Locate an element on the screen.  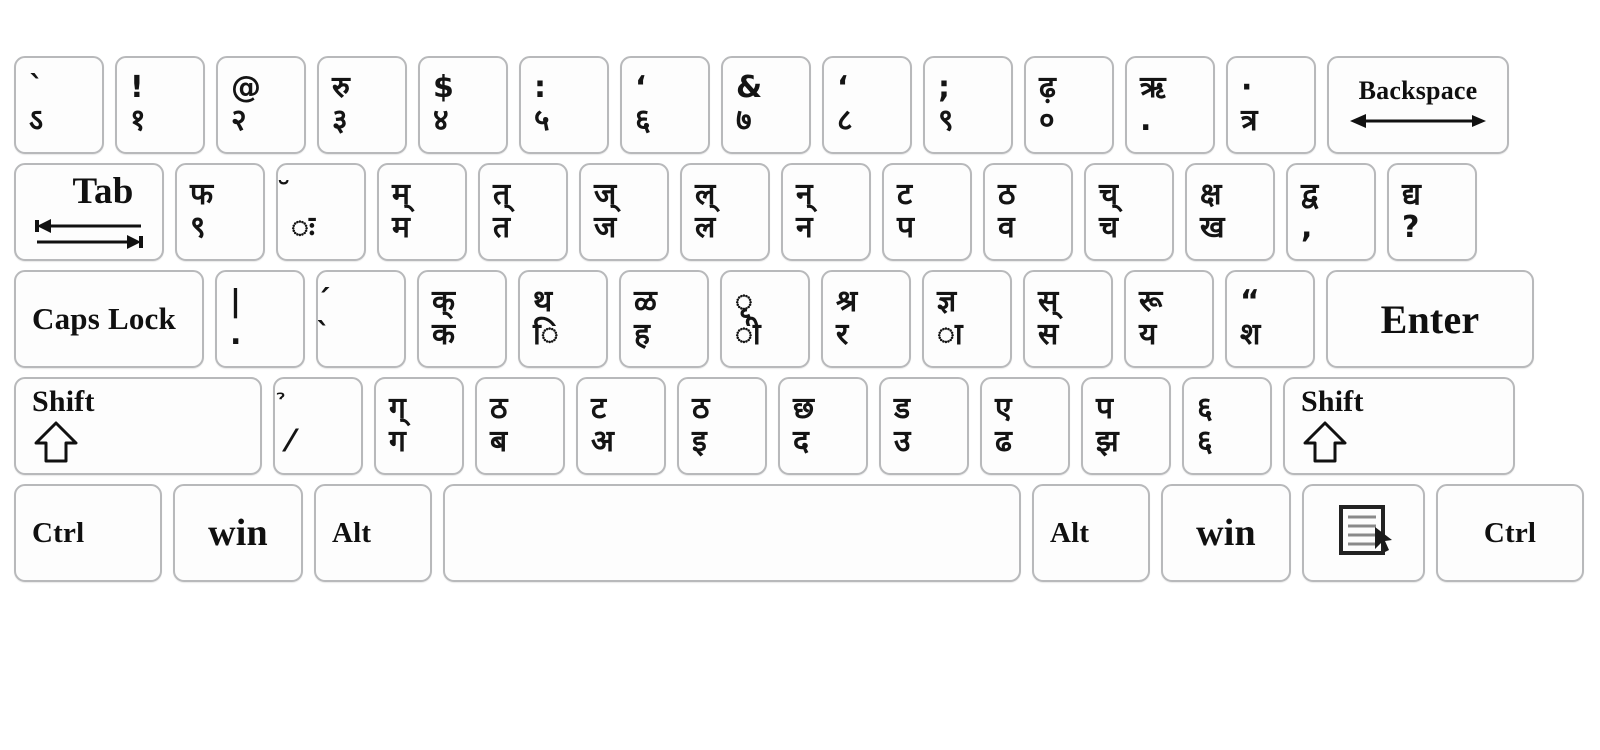
key-label-shift: Shift is located at coordinates (1332, 401).